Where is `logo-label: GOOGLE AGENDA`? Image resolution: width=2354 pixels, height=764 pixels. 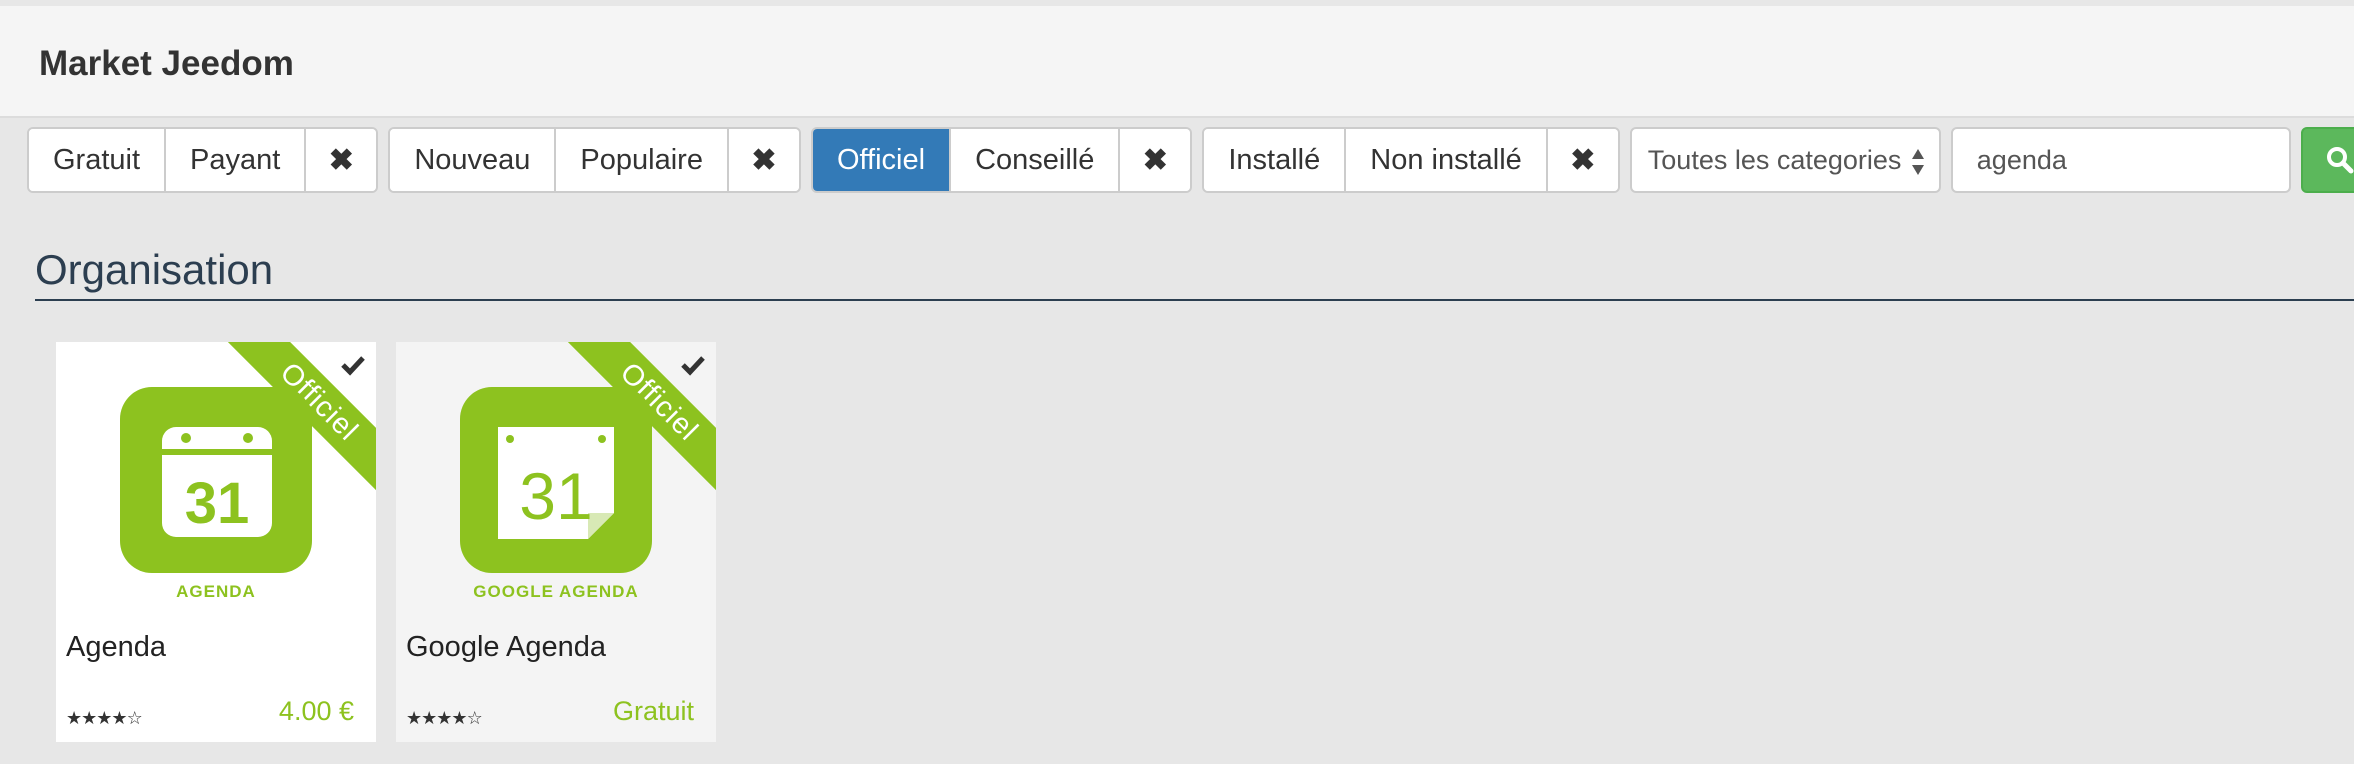 logo-label: GOOGLE AGENDA is located at coordinates (556, 591).